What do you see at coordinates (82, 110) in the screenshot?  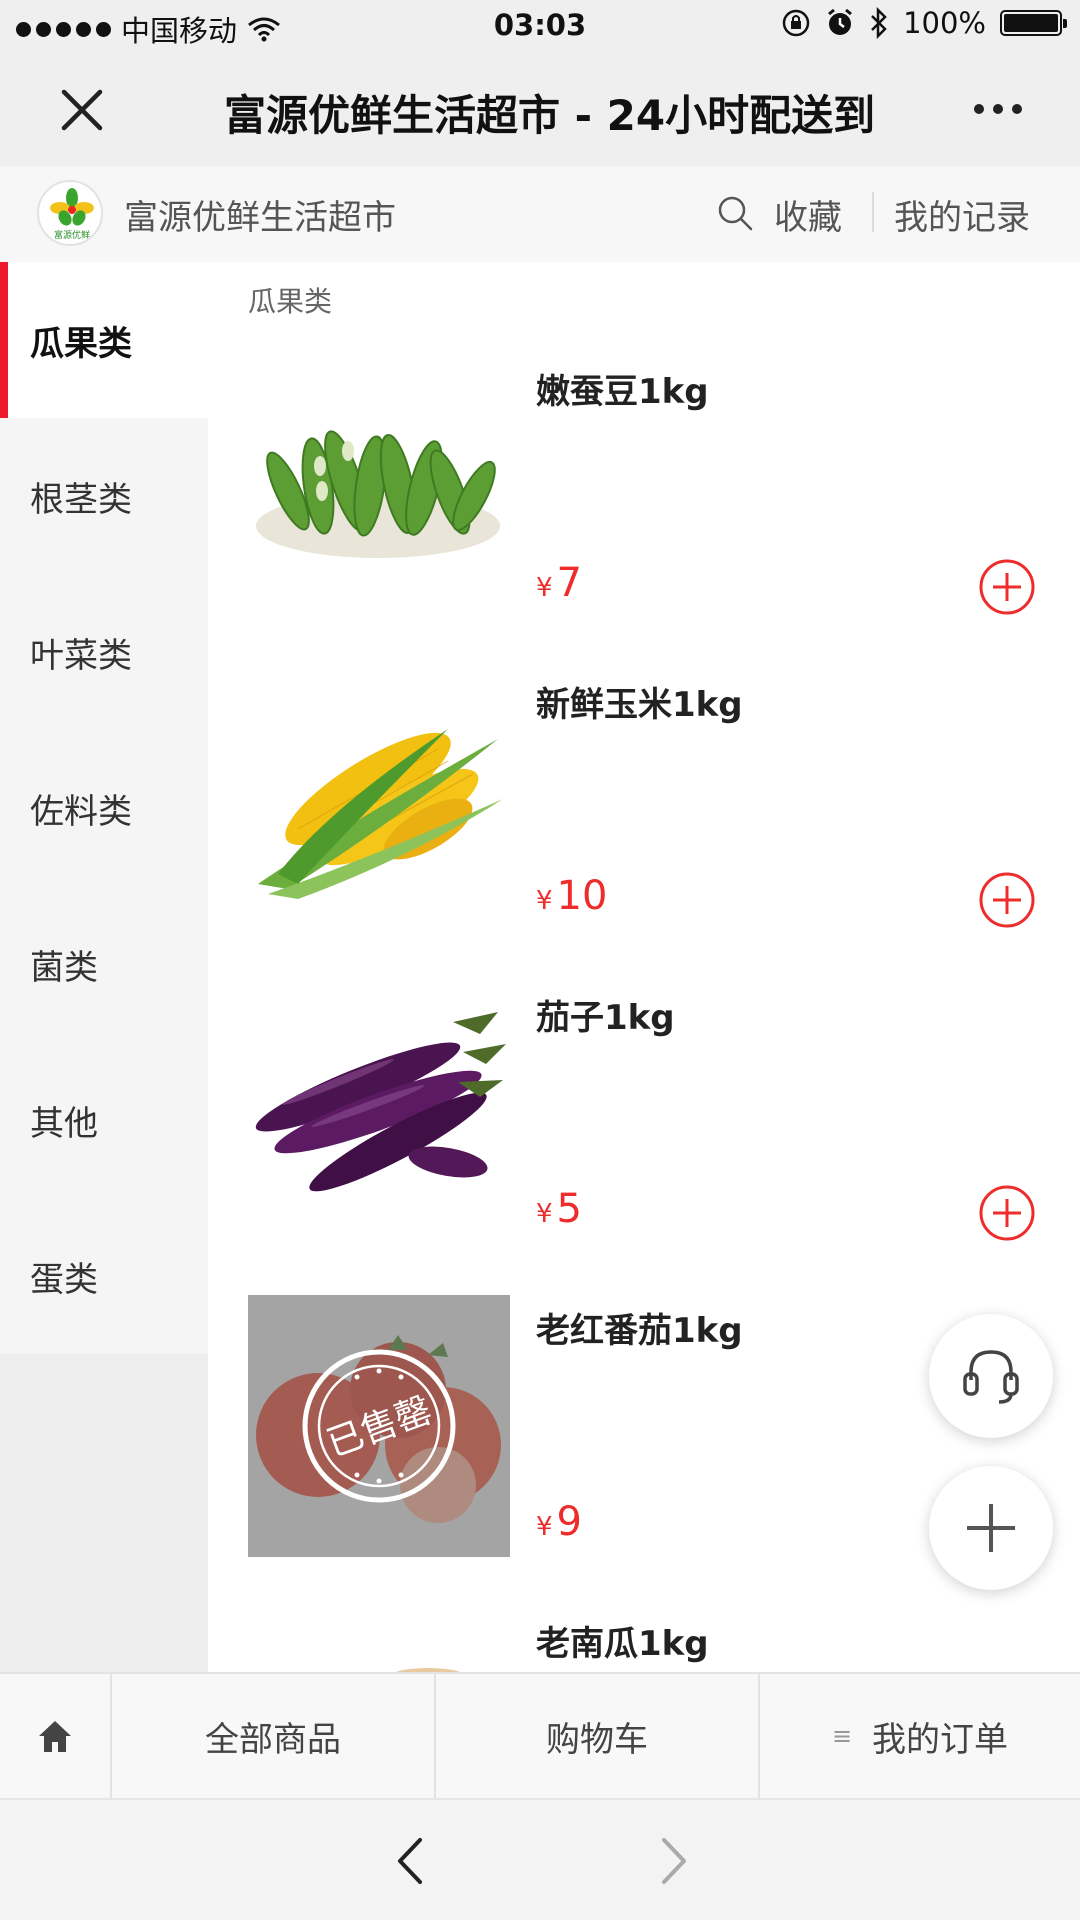 I see `close-icon` at bounding box center [82, 110].